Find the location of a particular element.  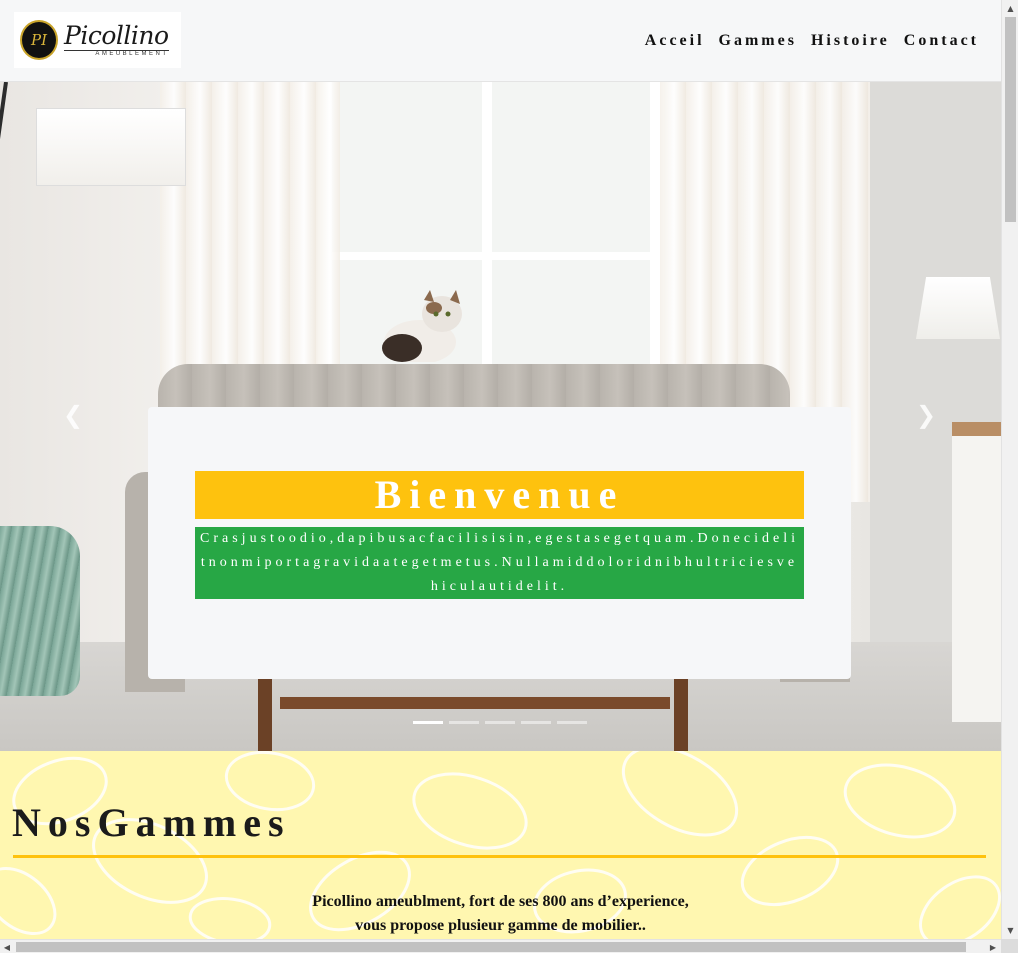

scrollbar-corner is located at coordinates (1009, 946).